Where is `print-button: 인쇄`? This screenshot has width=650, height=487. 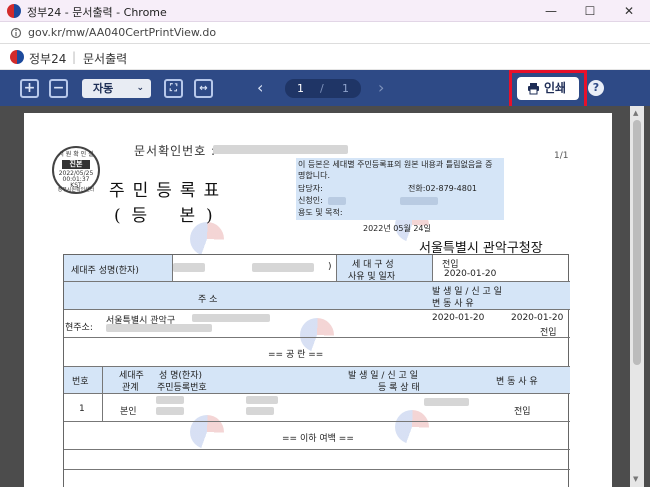 print-button: 인쇄 is located at coordinates (548, 88).